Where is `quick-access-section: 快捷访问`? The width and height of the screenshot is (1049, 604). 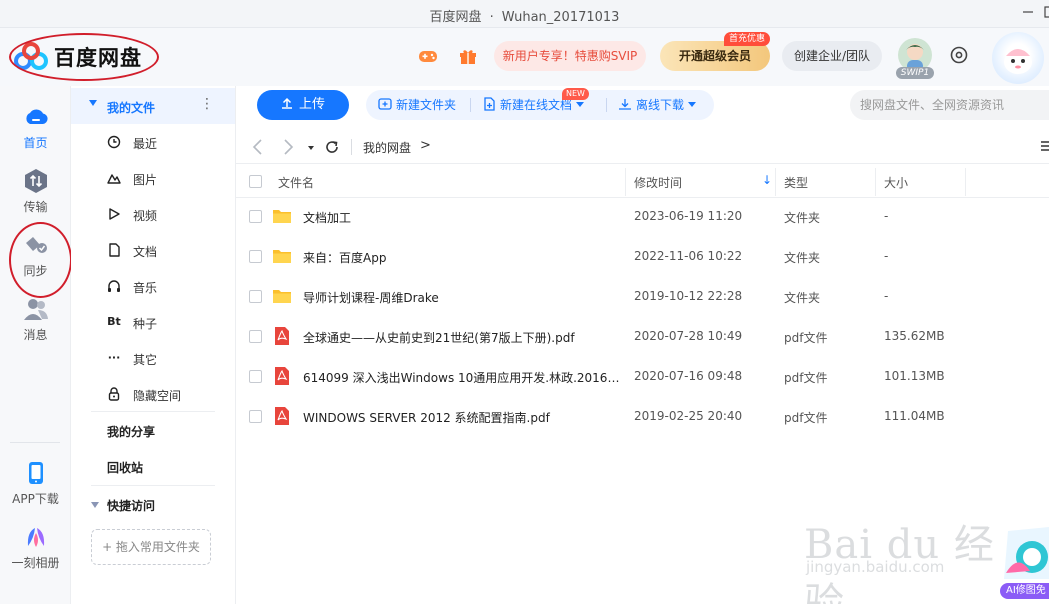
quick-access-section: 快捷访问 is located at coordinates (123, 505).